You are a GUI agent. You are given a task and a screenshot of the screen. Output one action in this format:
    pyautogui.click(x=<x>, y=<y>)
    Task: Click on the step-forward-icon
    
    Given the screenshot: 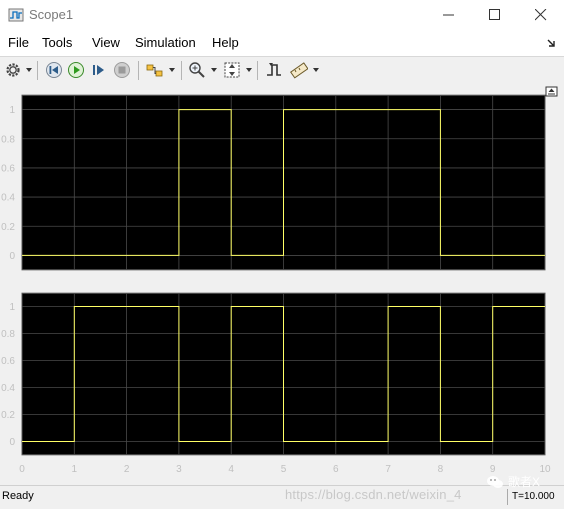 What is the action you would take?
    pyautogui.click(x=99, y=70)
    